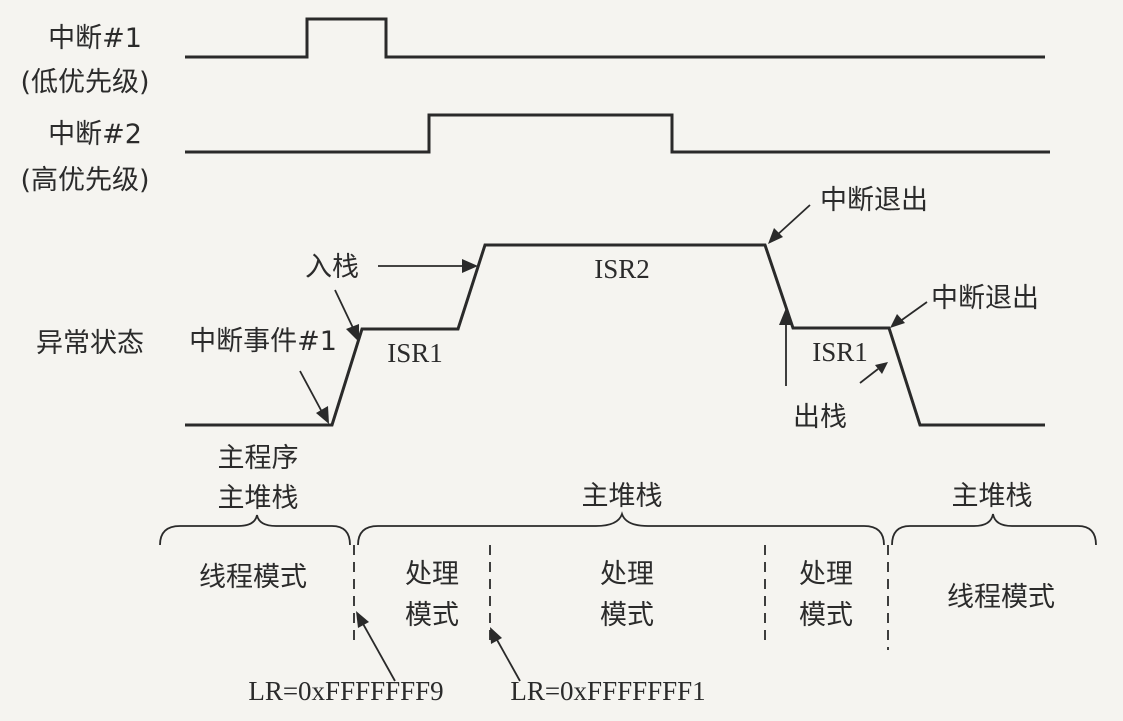 The height and width of the screenshot is (721, 1123). Describe the element at coordinates (826, 574) in the screenshot. I see `mode-handler3-line1: 处理` at that location.